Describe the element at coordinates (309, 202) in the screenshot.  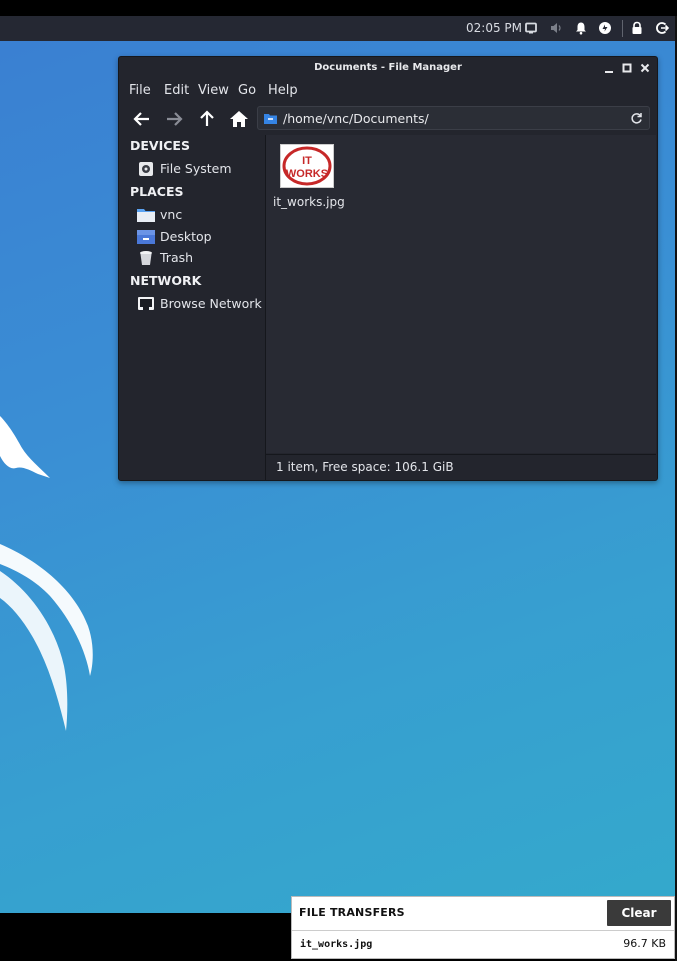
I see `file-name: it_works.jpg` at that location.